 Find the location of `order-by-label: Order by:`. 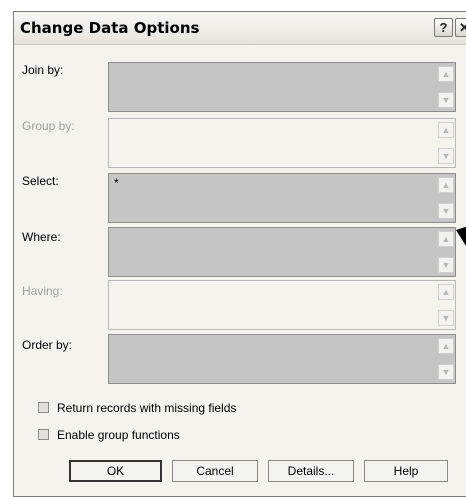

order-by-label: Order by: is located at coordinates (47, 345).